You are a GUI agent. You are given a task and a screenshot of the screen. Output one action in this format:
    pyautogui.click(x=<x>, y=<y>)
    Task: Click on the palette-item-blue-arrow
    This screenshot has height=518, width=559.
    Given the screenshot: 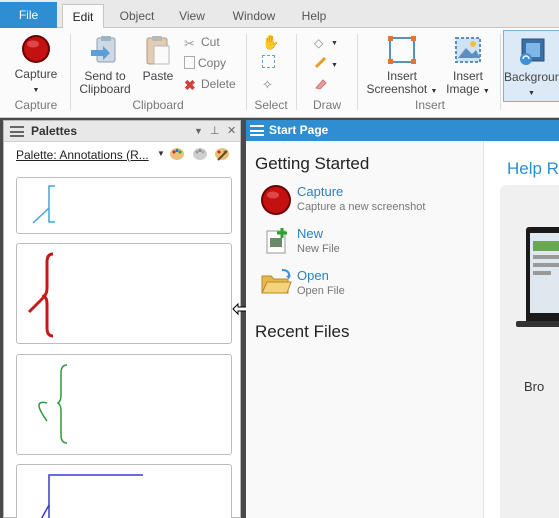 What is the action you would take?
    pyautogui.click(x=124, y=491)
    